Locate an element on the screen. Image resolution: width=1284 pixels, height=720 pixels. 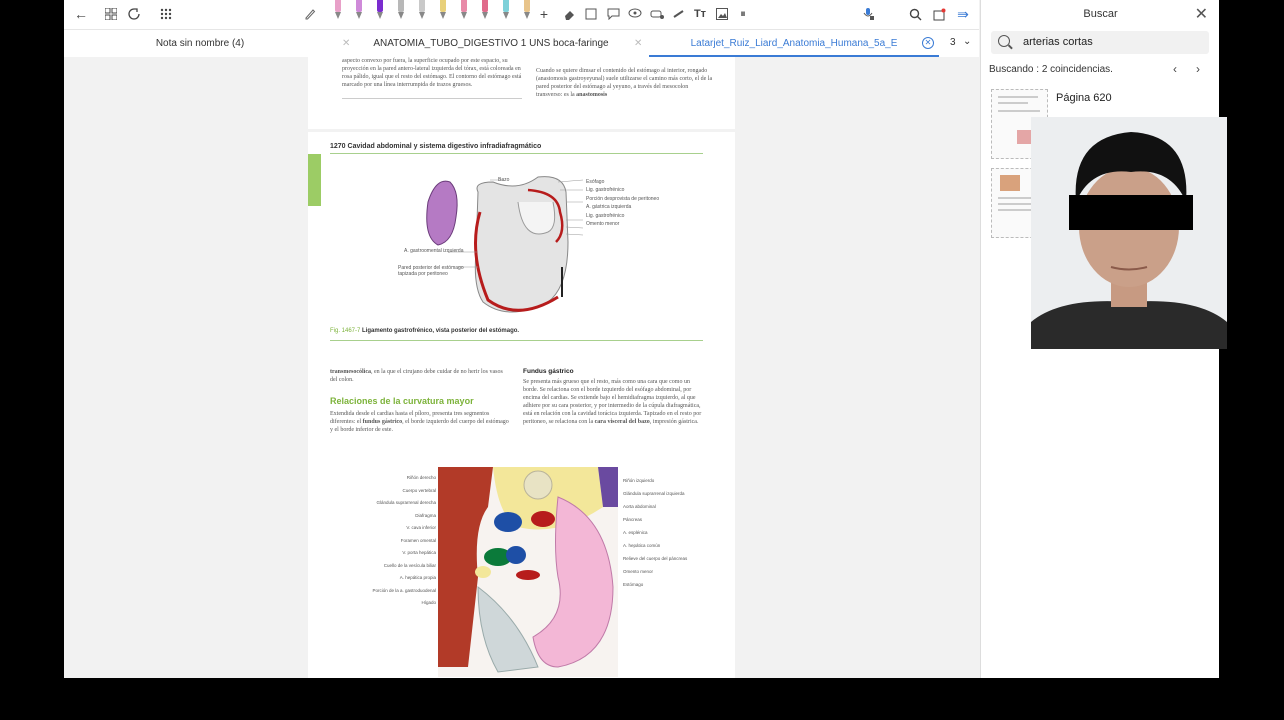
col1-bold: transmesocólica is located at coordinates (350, 372).